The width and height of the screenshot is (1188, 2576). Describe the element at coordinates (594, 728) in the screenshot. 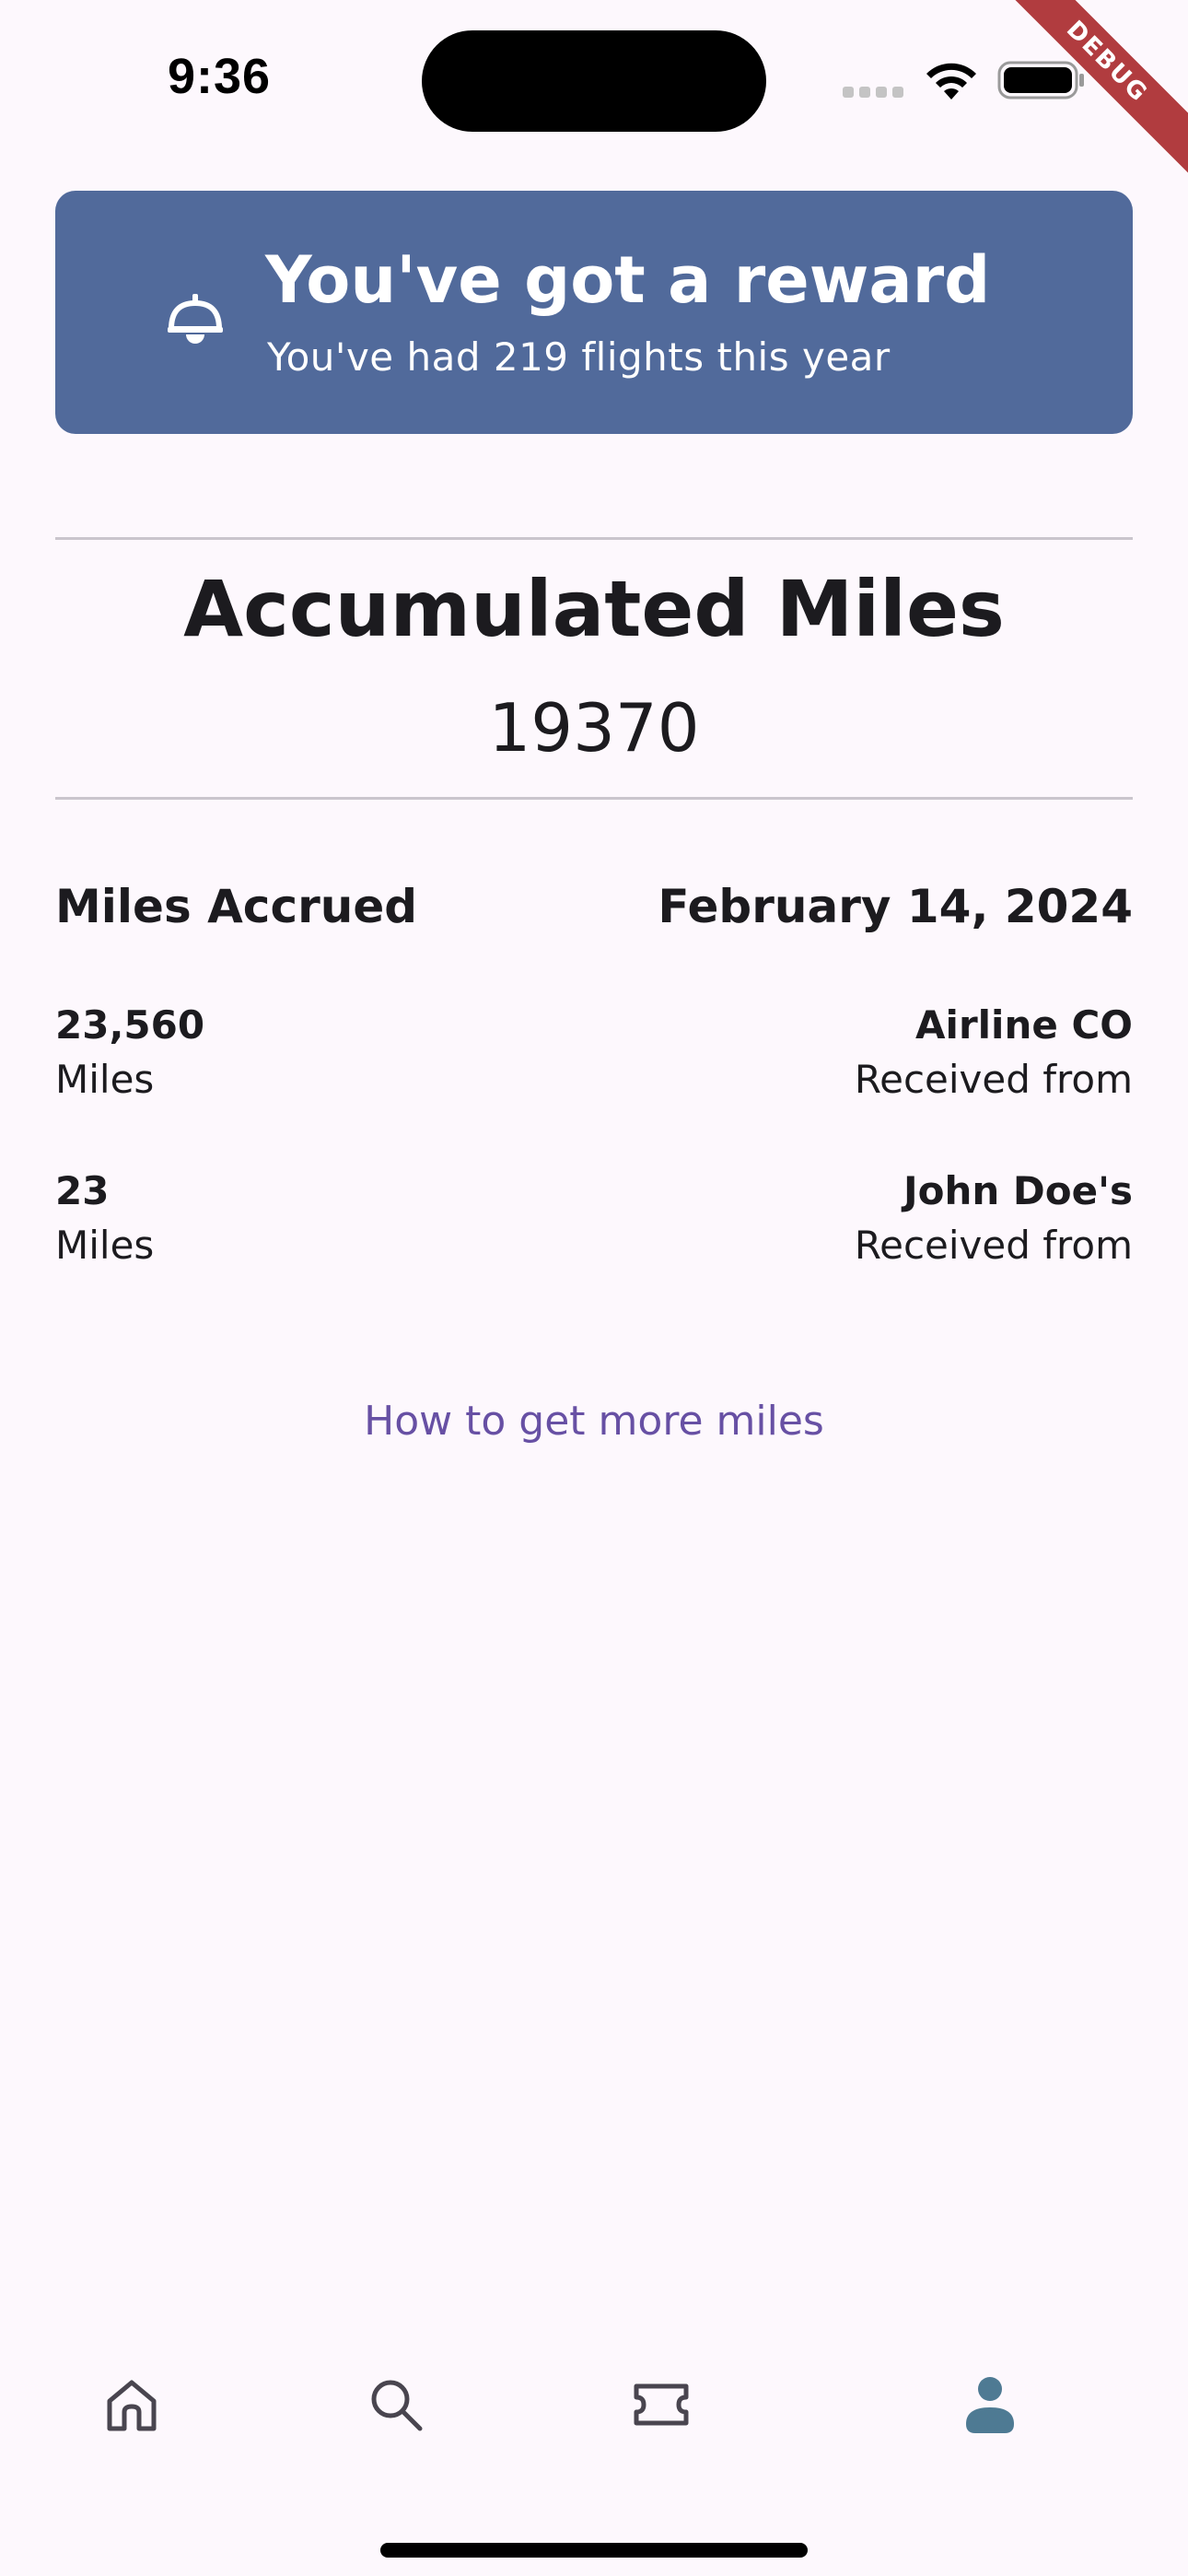

I see `accumulated-miles-value: 19370` at that location.